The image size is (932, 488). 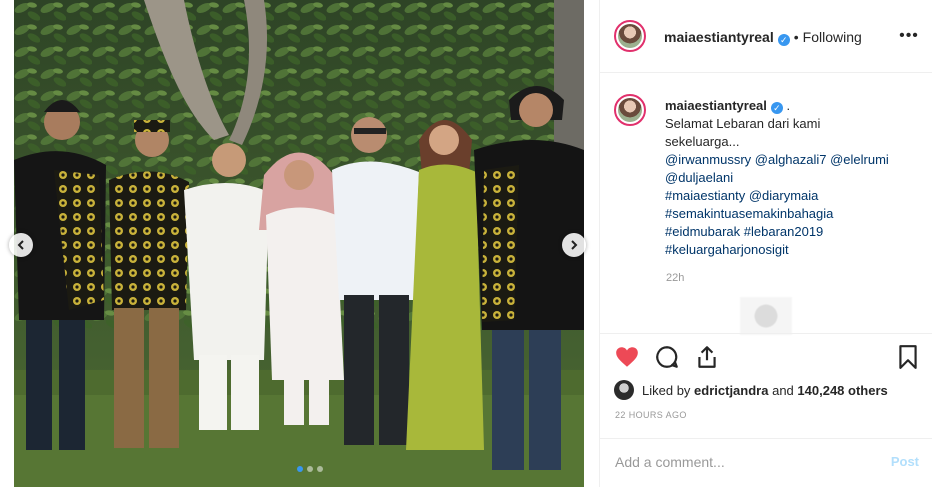 What do you see at coordinates (630, 110) in the screenshot?
I see `caption-avatar` at bounding box center [630, 110].